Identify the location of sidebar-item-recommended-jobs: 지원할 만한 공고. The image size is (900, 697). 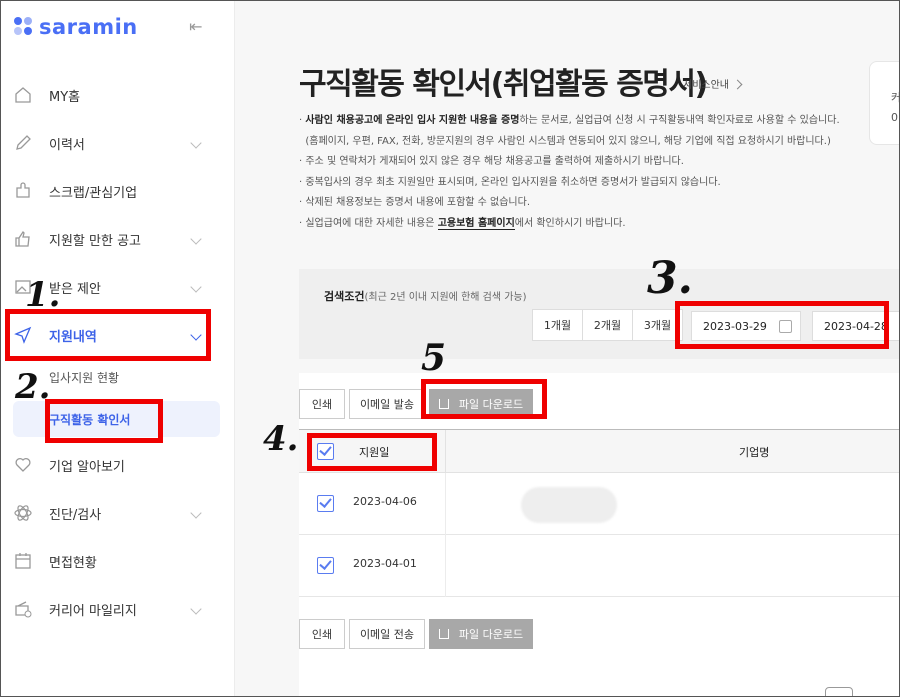
(117, 239).